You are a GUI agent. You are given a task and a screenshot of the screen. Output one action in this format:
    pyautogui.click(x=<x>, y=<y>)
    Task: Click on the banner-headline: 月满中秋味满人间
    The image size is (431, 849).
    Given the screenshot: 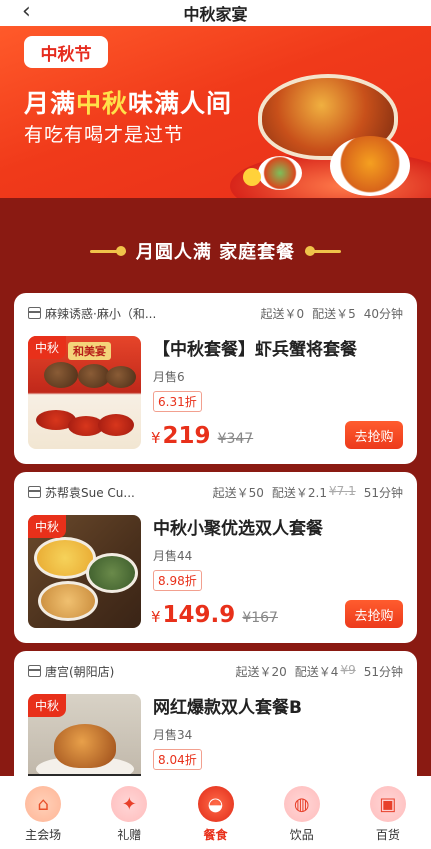 What is the action you would take?
    pyautogui.click(x=128, y=103)
    